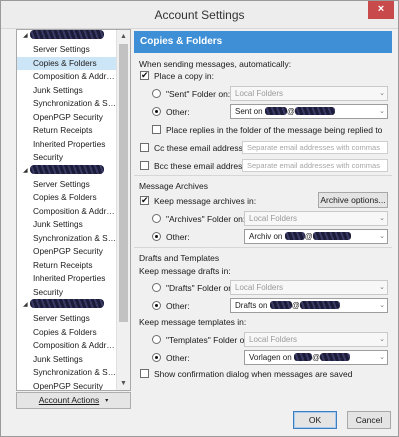 This screenshot has height=437, width=399. I want to click on drafts-other-radio, so click(156, 305).